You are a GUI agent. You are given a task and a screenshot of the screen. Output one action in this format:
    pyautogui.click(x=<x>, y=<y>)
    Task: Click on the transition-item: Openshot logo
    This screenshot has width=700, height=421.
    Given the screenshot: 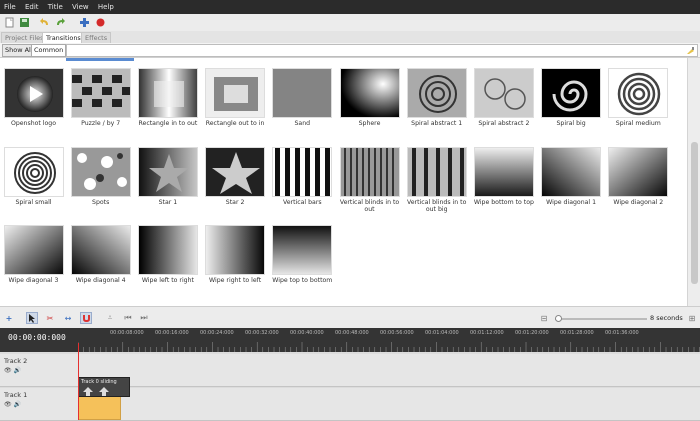 What is the action you would take?
    pyautogui.click(x=34, y=97)
    